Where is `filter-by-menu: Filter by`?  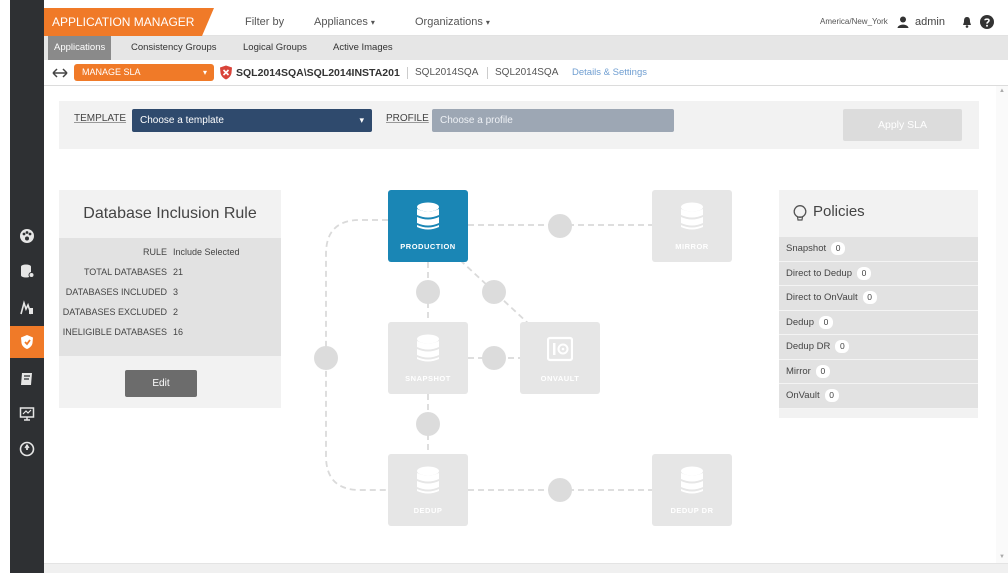
filter-by-menu: Filter by is located at coordinates (264, 22).